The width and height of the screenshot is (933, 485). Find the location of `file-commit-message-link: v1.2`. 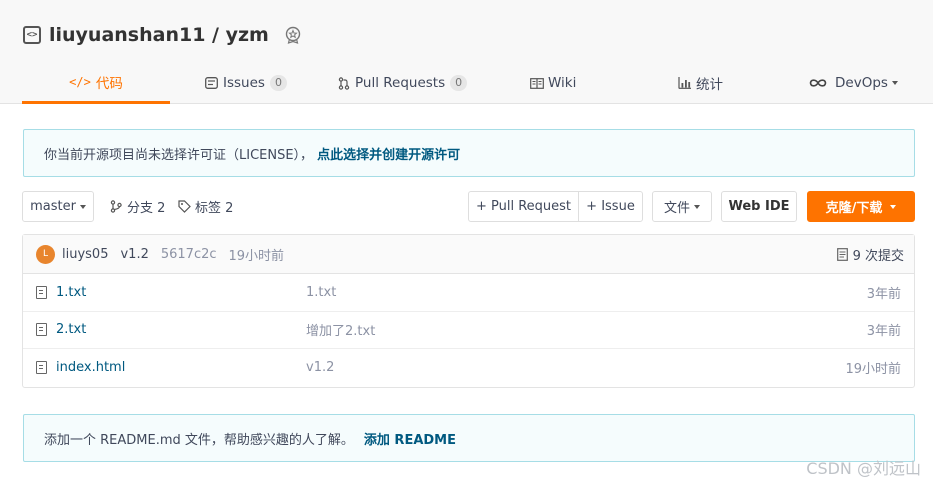

file-commit-message-link: v1.2 is located at coordinates (320, 367).